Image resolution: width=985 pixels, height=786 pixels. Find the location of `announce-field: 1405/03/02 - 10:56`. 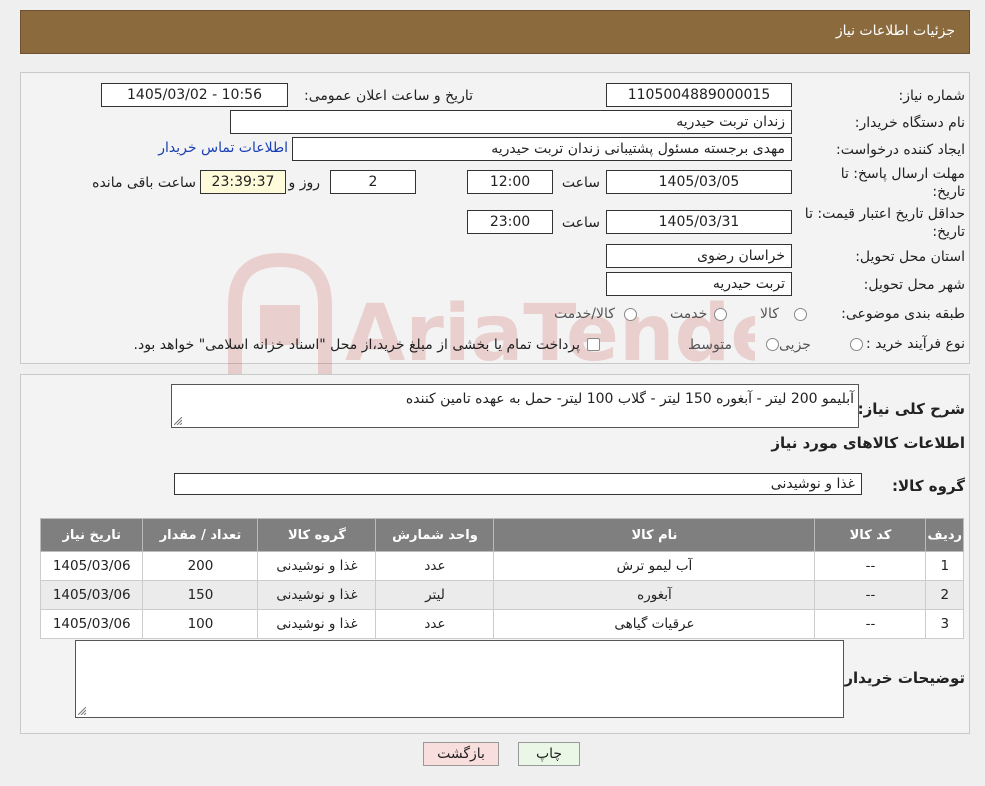

announce-field: 1405/03/02 - 10:56 is located at coordinates (194, 95).